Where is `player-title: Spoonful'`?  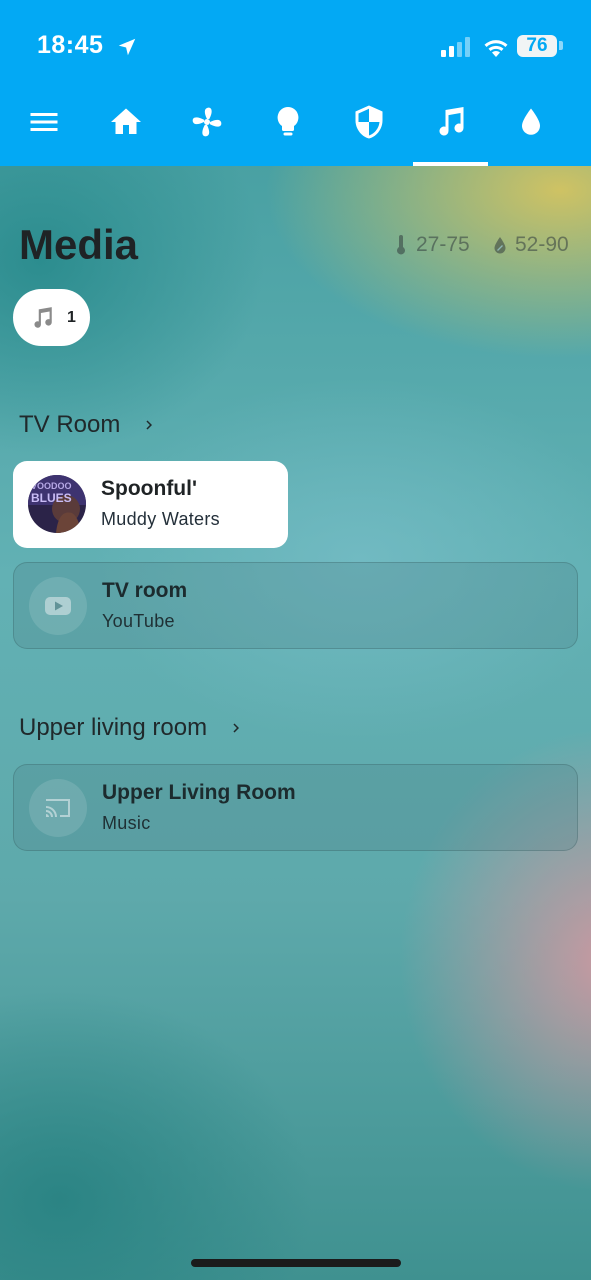 player-title: Spoonful' is located at coordinates (149, 488).